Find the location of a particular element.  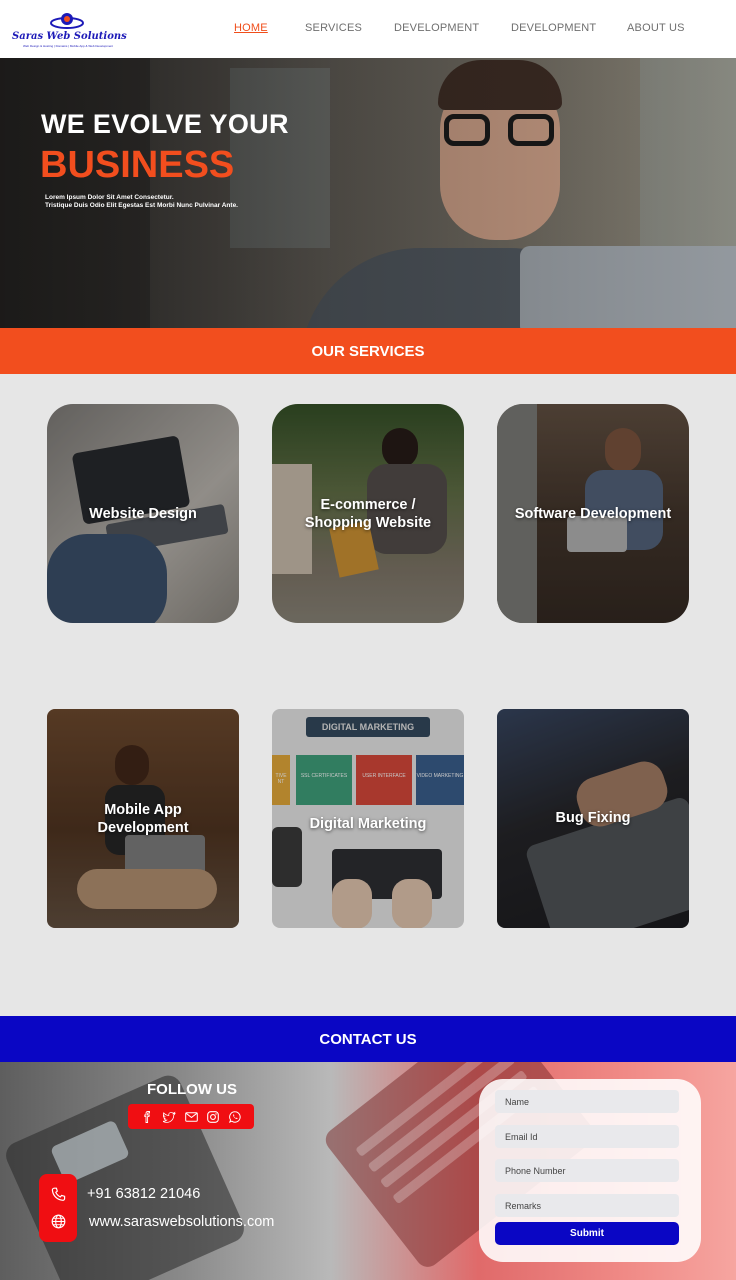

service-card-label-line: Software Development is located at coordinates (593, 514).